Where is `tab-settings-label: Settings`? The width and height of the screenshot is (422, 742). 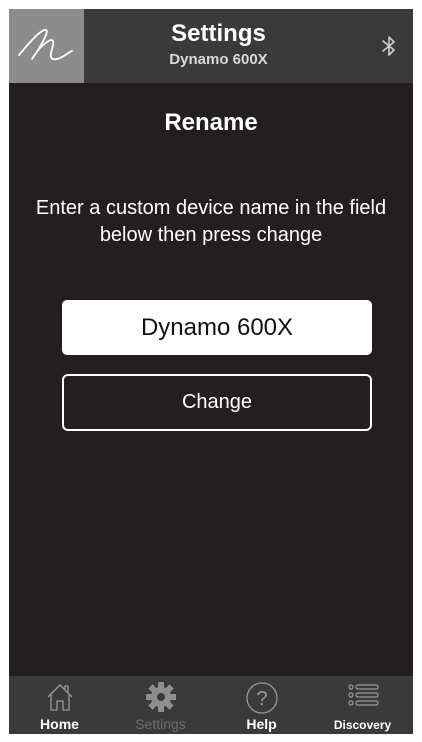
tab-settings-label: Settings is located at coordinates (160, 724).